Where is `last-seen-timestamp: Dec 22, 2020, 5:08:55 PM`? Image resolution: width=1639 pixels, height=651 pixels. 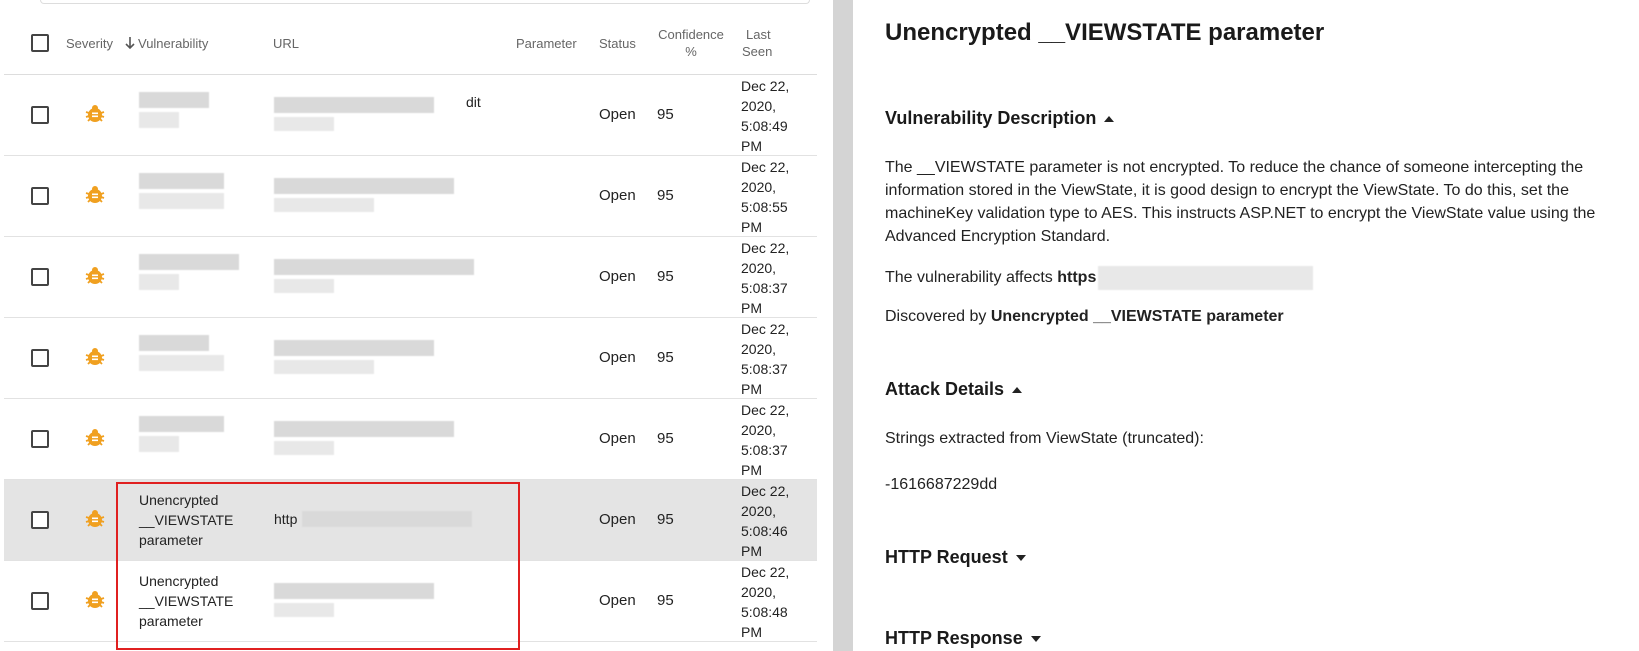 last-seen-timestamp: Dec 22, 2020, 5:08:55 PM is located at coordinates (776, 197).